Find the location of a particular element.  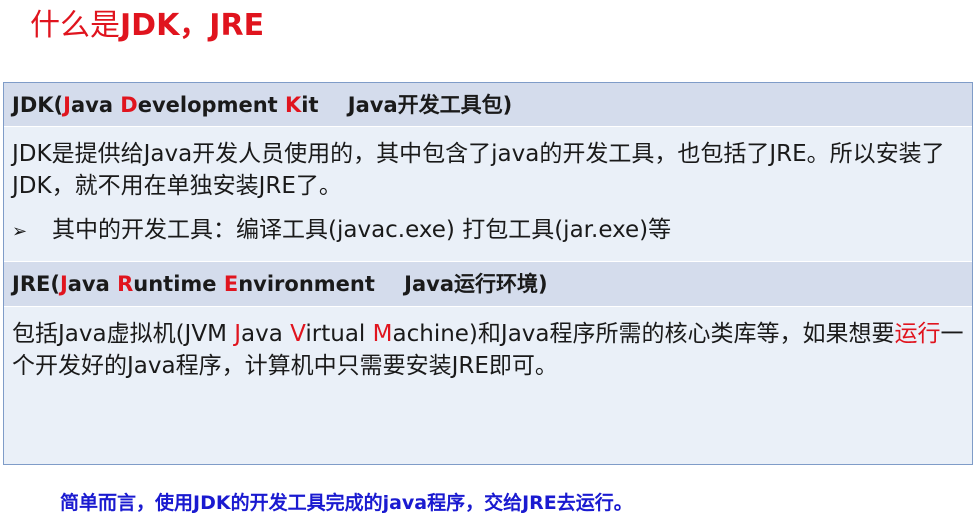

jre-word-untime: untime is located at coordinates (178, 284).